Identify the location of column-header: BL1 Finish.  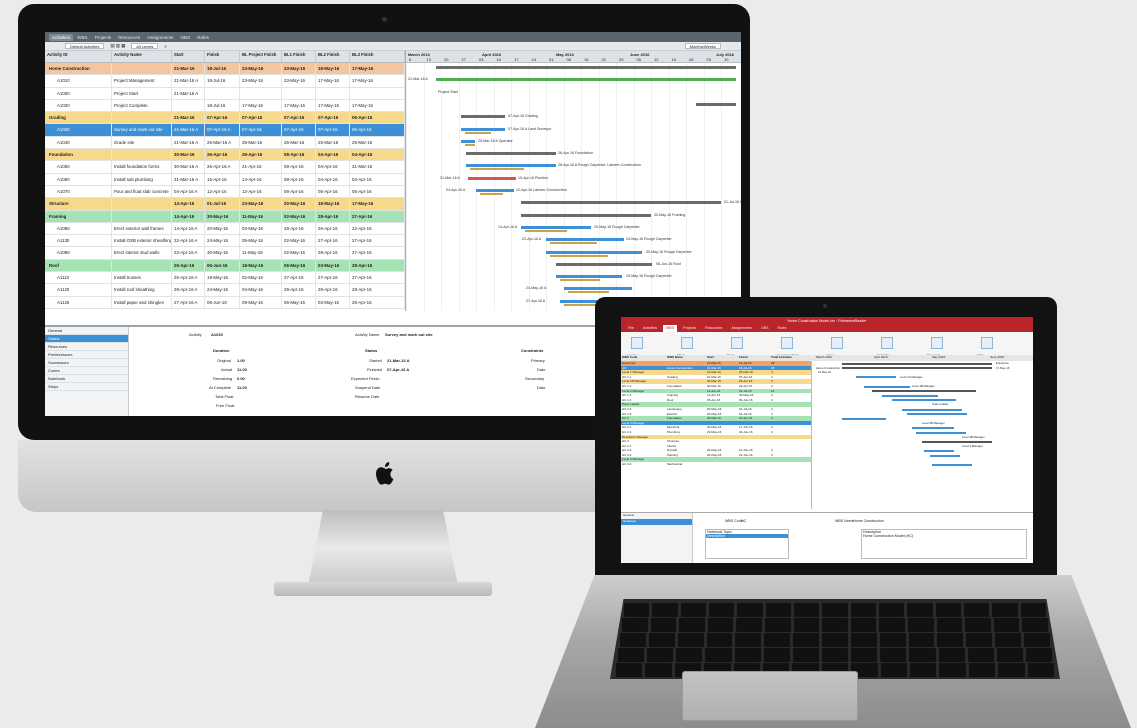
(299, 56).